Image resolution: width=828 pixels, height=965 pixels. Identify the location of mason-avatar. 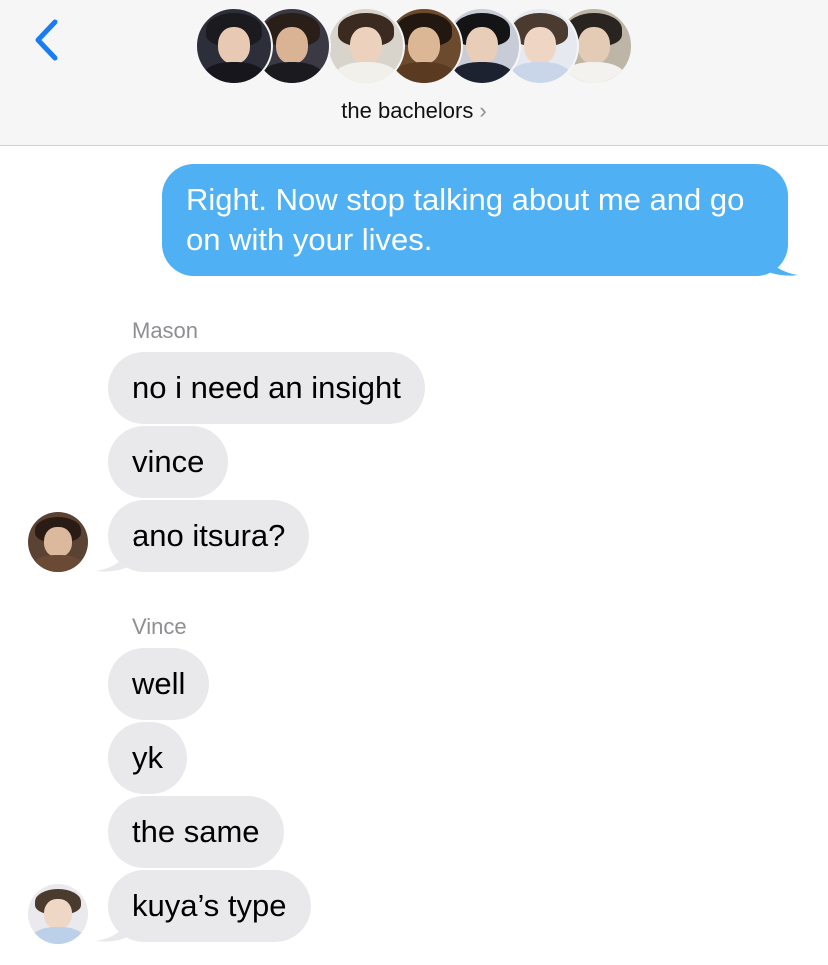
(58, 542).